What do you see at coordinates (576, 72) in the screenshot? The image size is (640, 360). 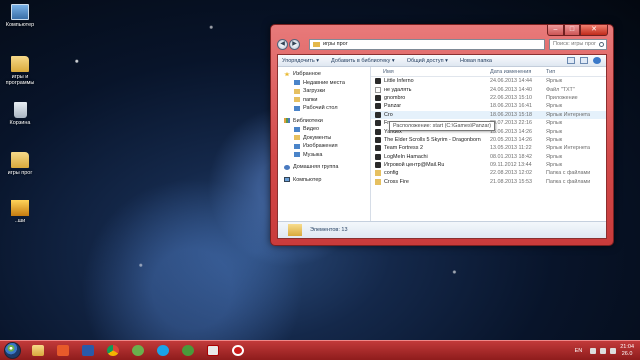 I see `column-header-type: Тип` at bounding box center [576, 72].